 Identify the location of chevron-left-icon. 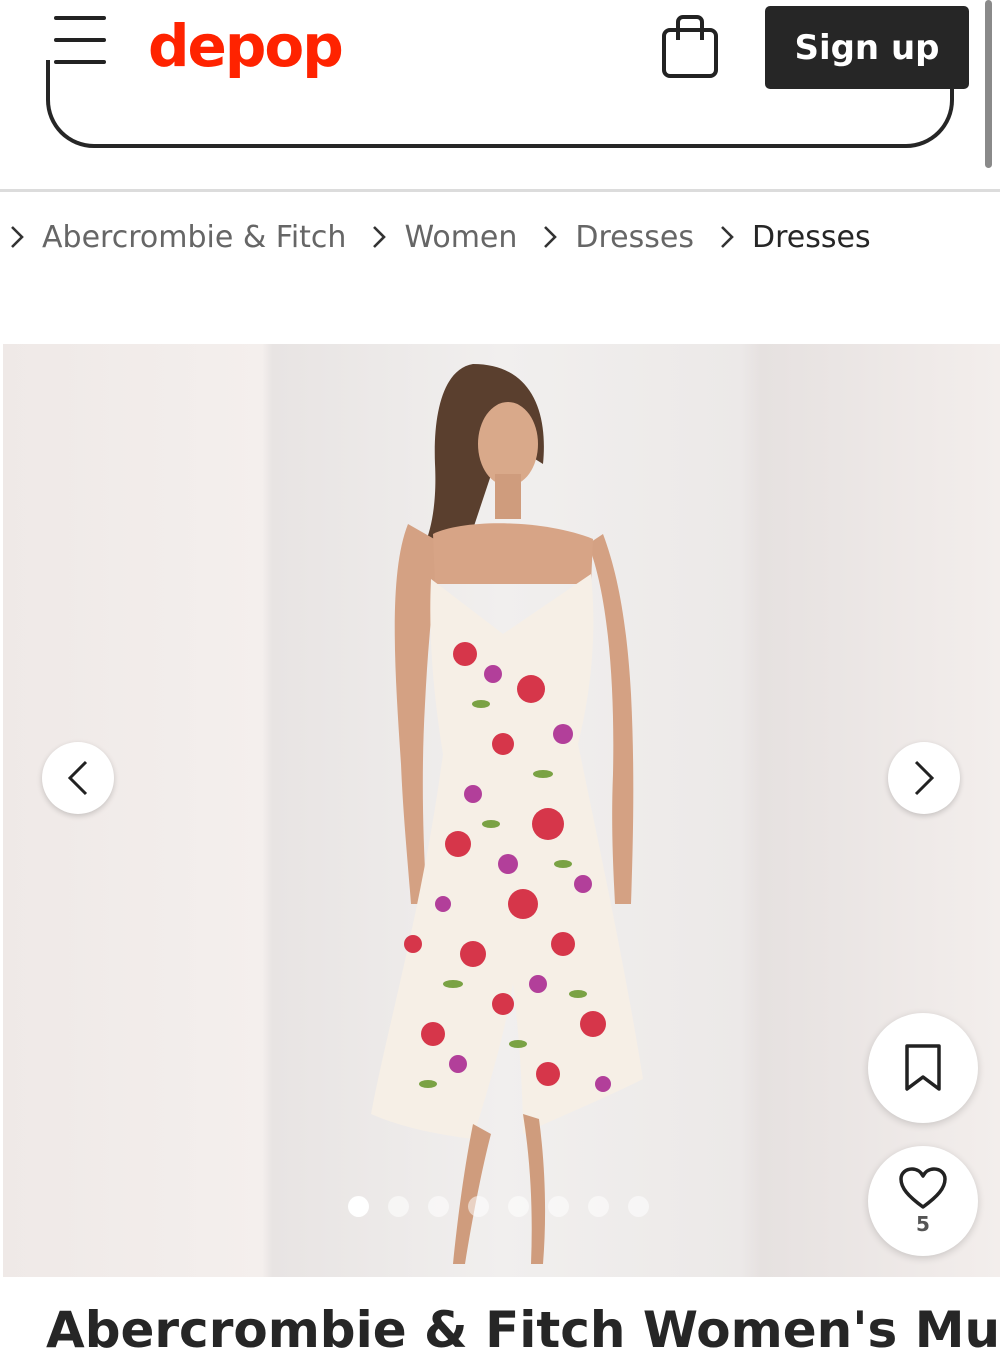
(77, 778).